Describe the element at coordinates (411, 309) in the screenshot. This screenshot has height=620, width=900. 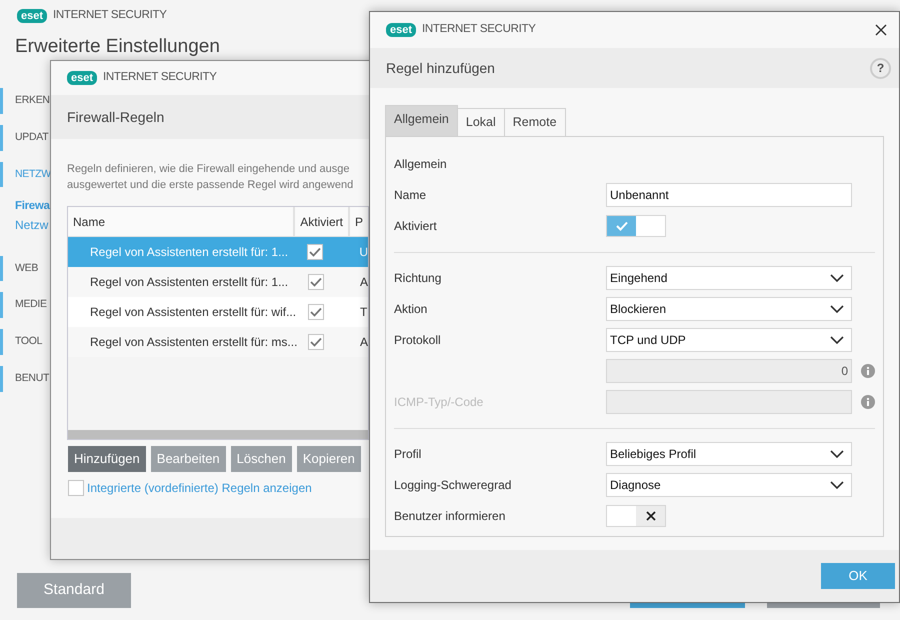
I see `field-label: Aktion` at that location.